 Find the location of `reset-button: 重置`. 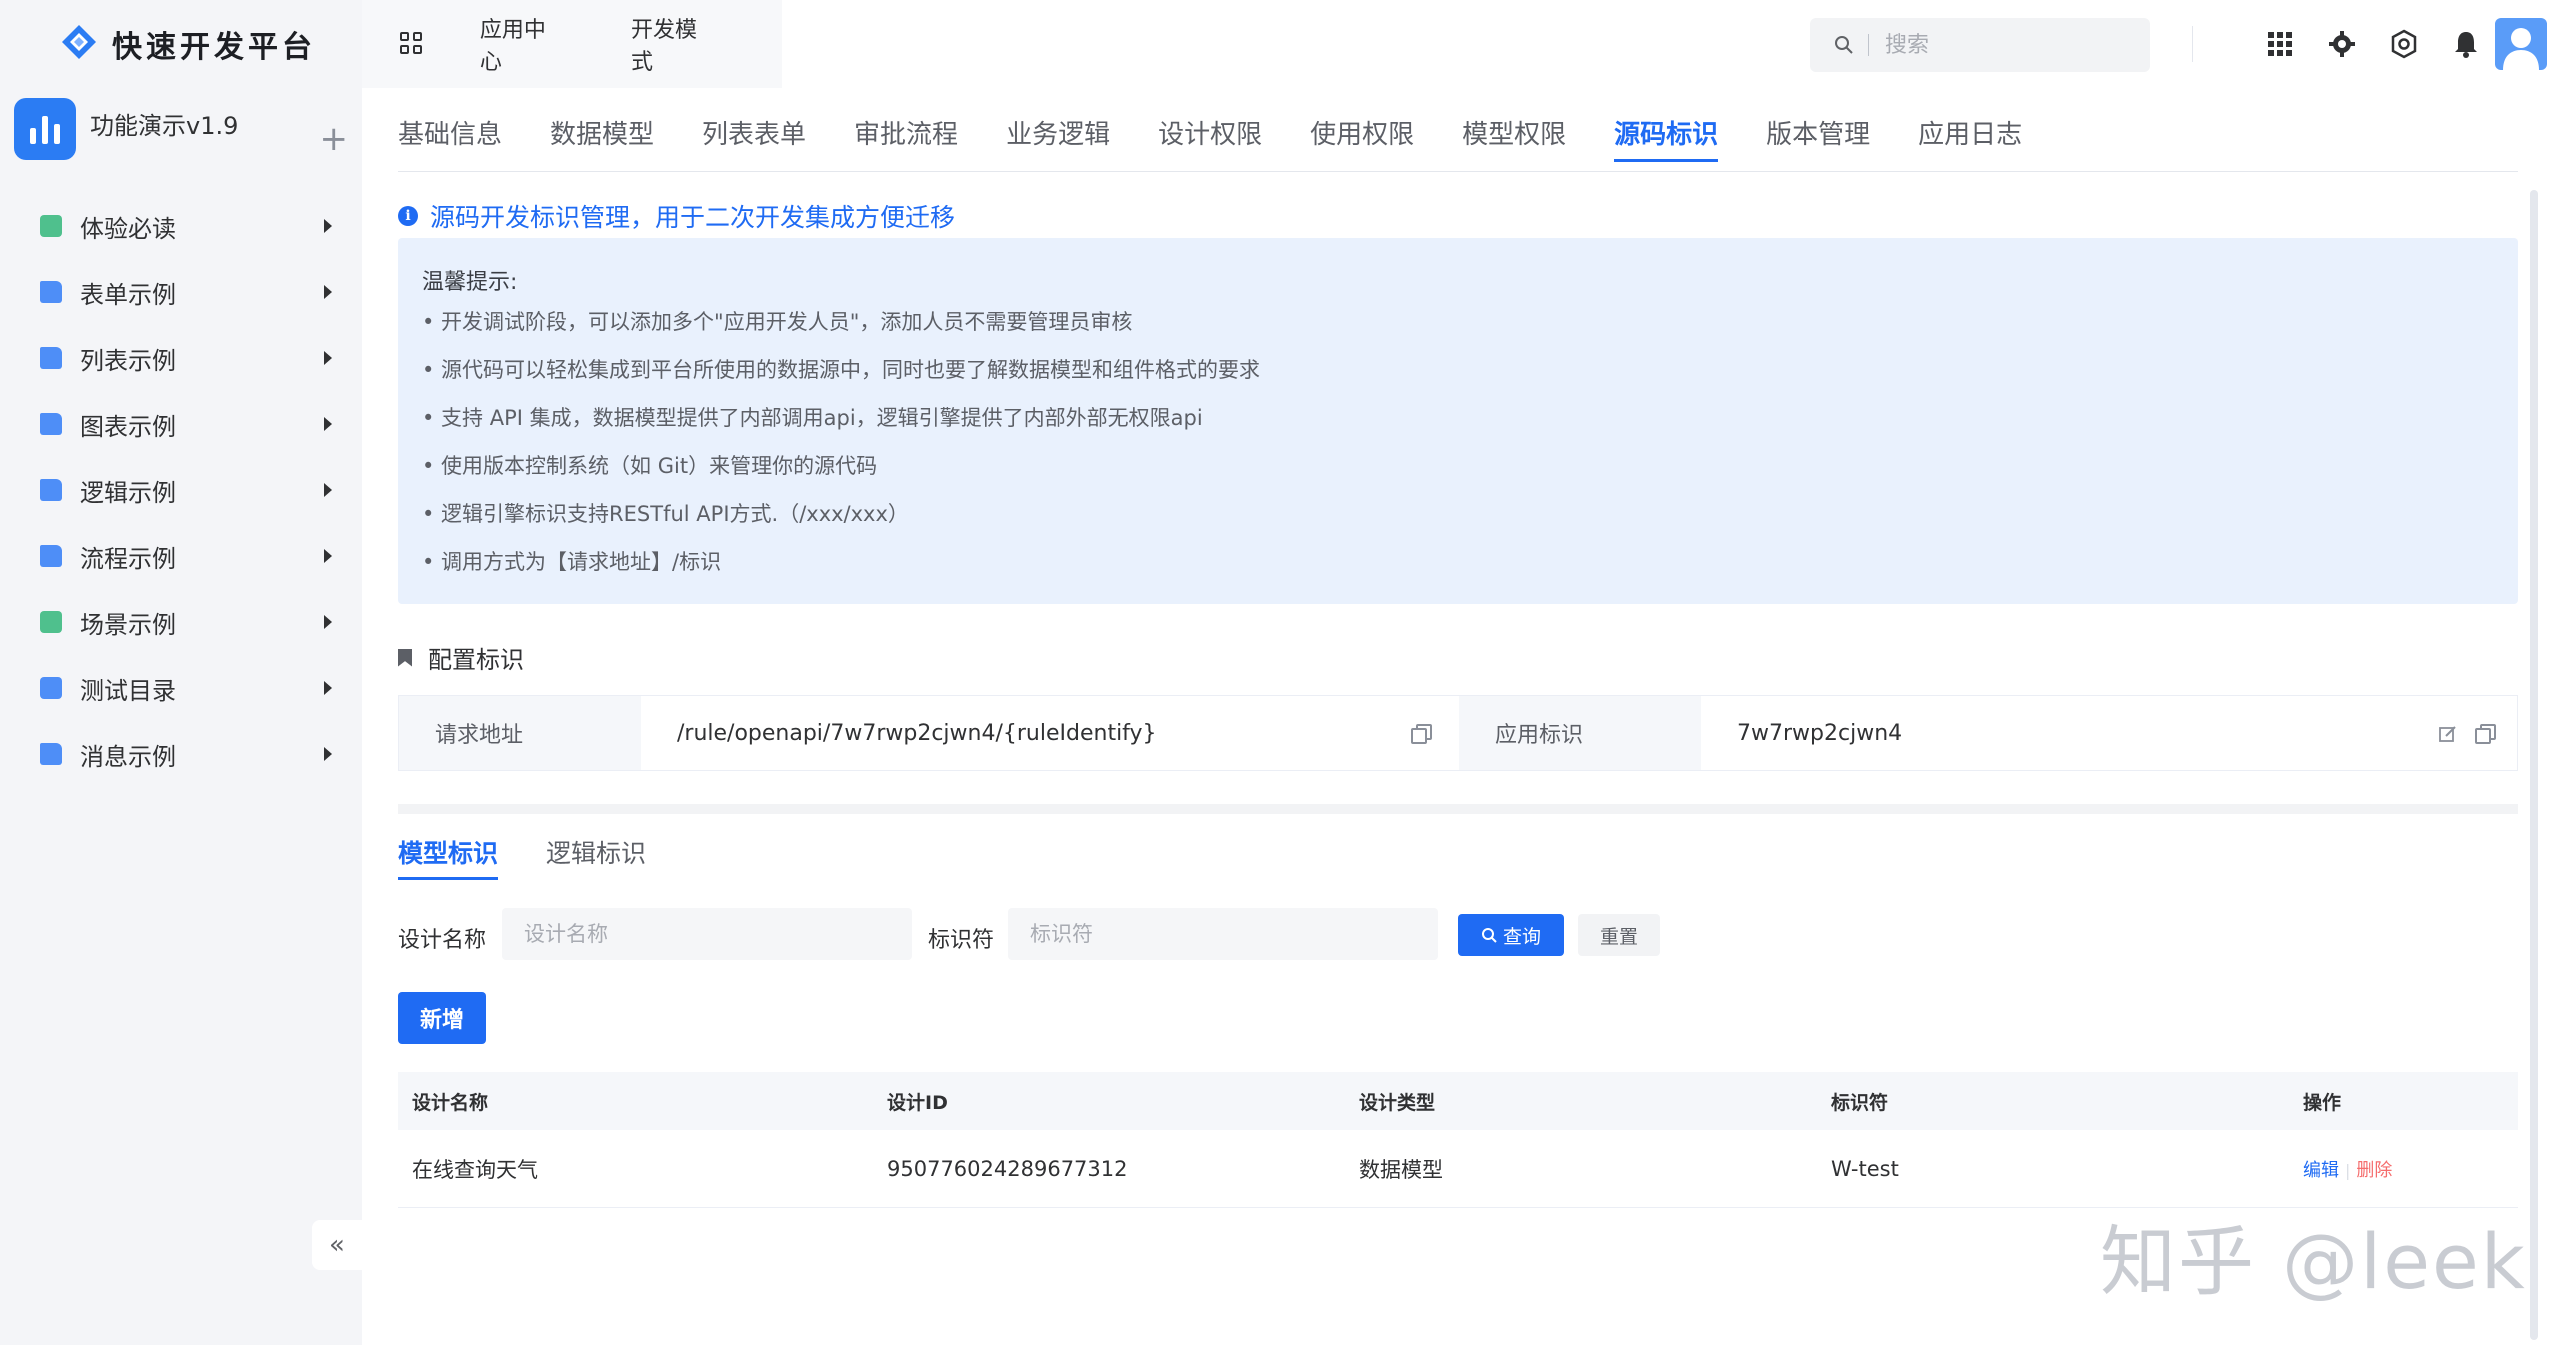

reset-button: 重置 is located at coordinates (1619, 935).